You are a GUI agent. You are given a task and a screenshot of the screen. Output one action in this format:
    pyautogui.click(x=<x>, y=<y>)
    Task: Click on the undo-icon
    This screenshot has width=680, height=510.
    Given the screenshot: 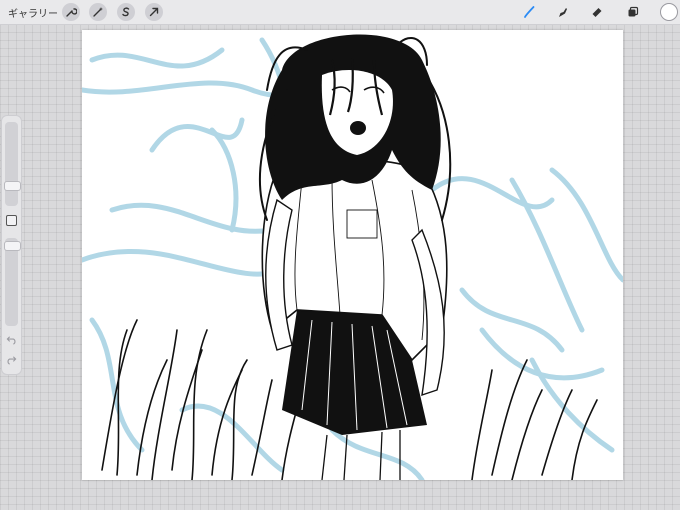 What is the action you would take?
    pyautogui.click(x=11, y=340)
    